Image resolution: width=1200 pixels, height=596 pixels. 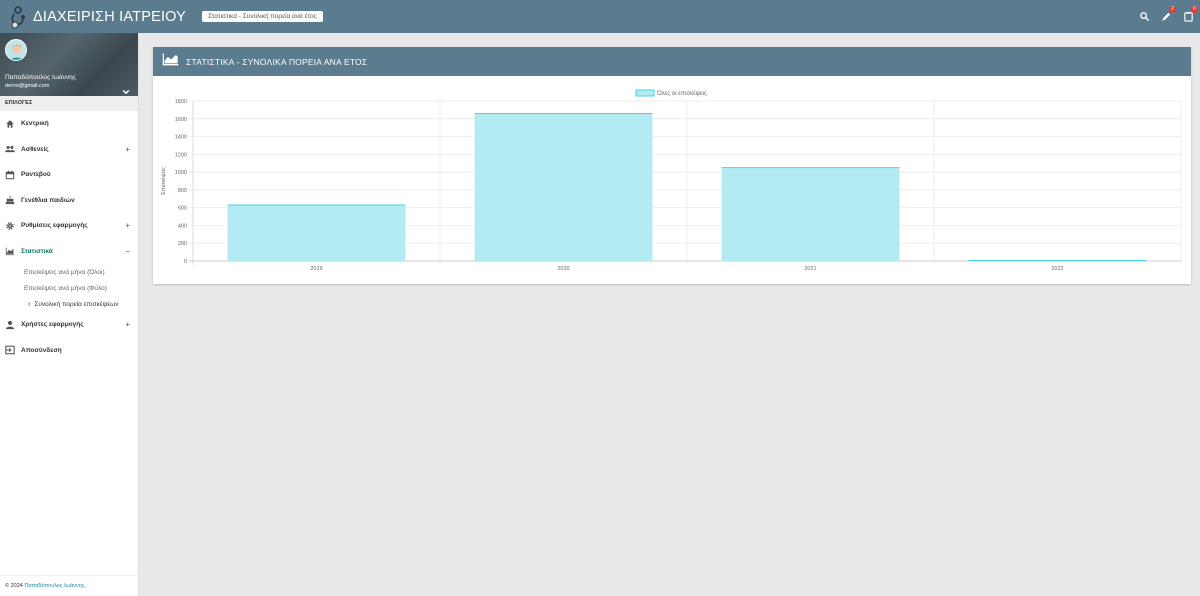 What do you see at coordinates (181, 182) in the screenshot?
I see `y-axis-ticks: 0 200 400 600 800 1000 1200 1400 1600 1800` at bounding box center [181, 182].